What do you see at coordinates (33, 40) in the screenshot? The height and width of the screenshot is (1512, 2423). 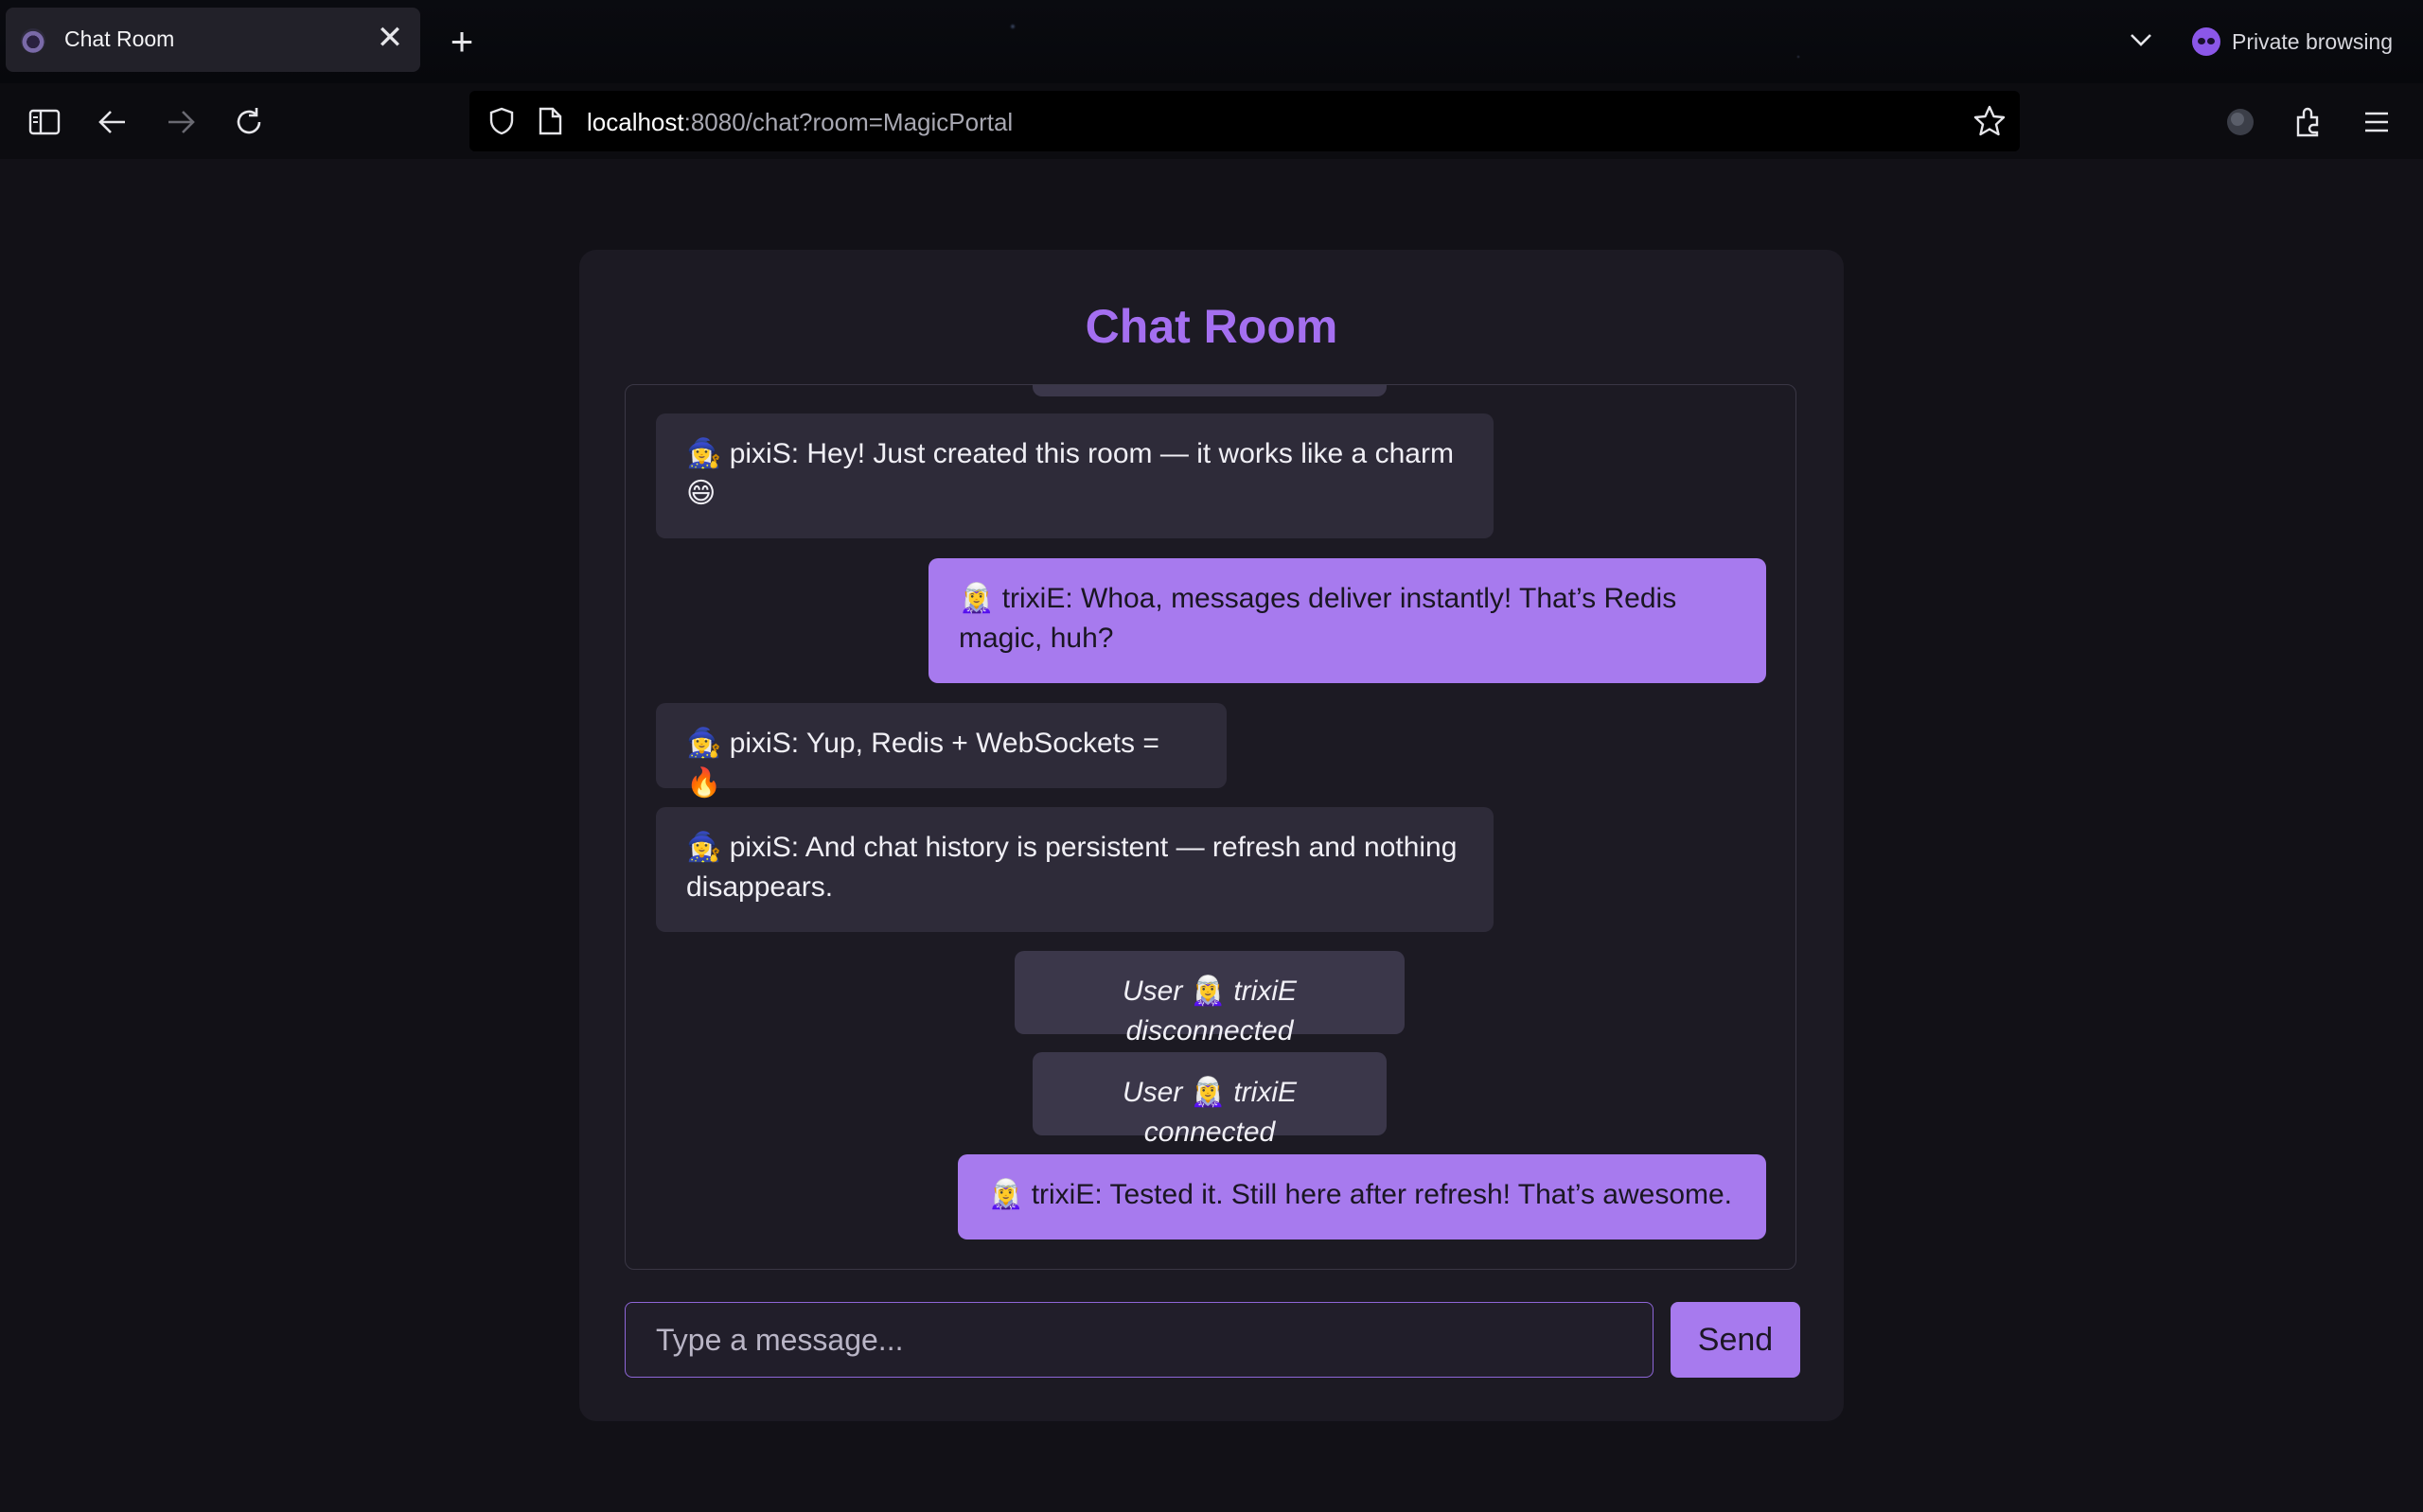 I see `tab-favicon-icon` at bounding box center [33, 40].